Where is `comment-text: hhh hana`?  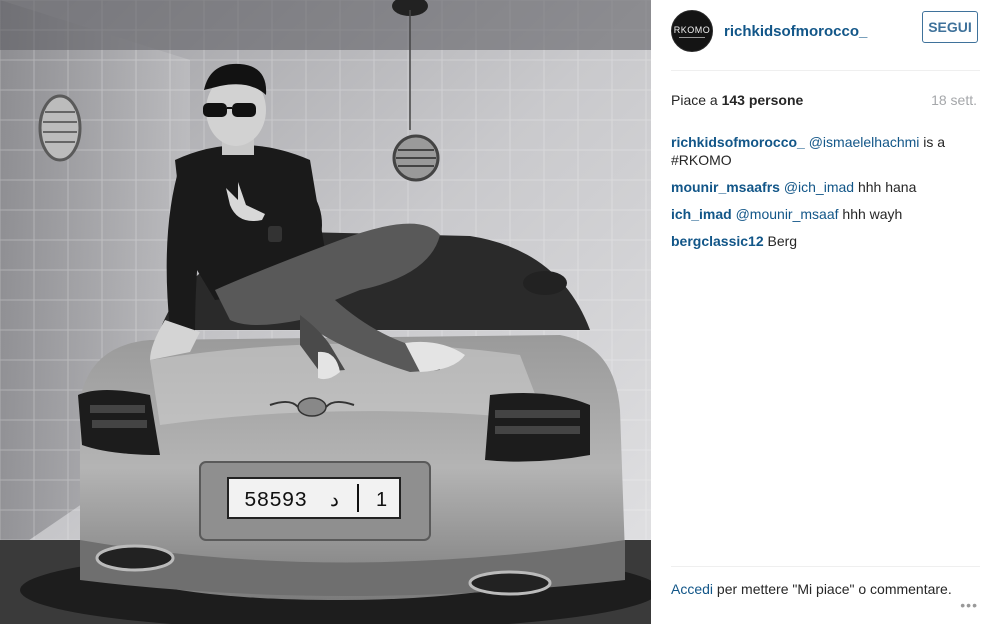
comment-text: hhh hana is located at coordinates (885, 187).